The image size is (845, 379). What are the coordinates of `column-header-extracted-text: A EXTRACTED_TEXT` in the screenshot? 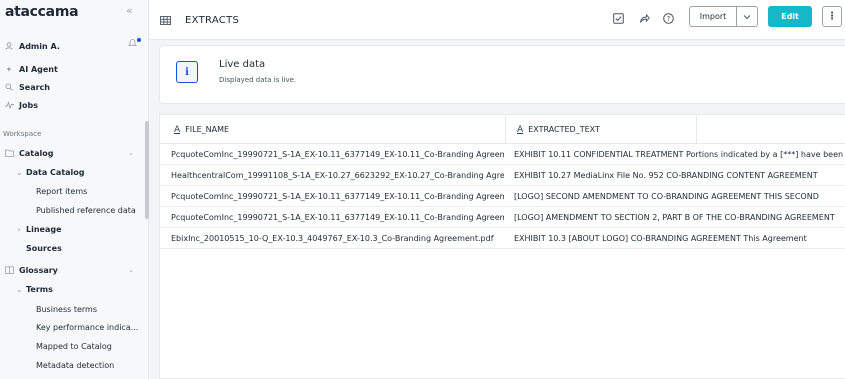 It's located at (558, 129).